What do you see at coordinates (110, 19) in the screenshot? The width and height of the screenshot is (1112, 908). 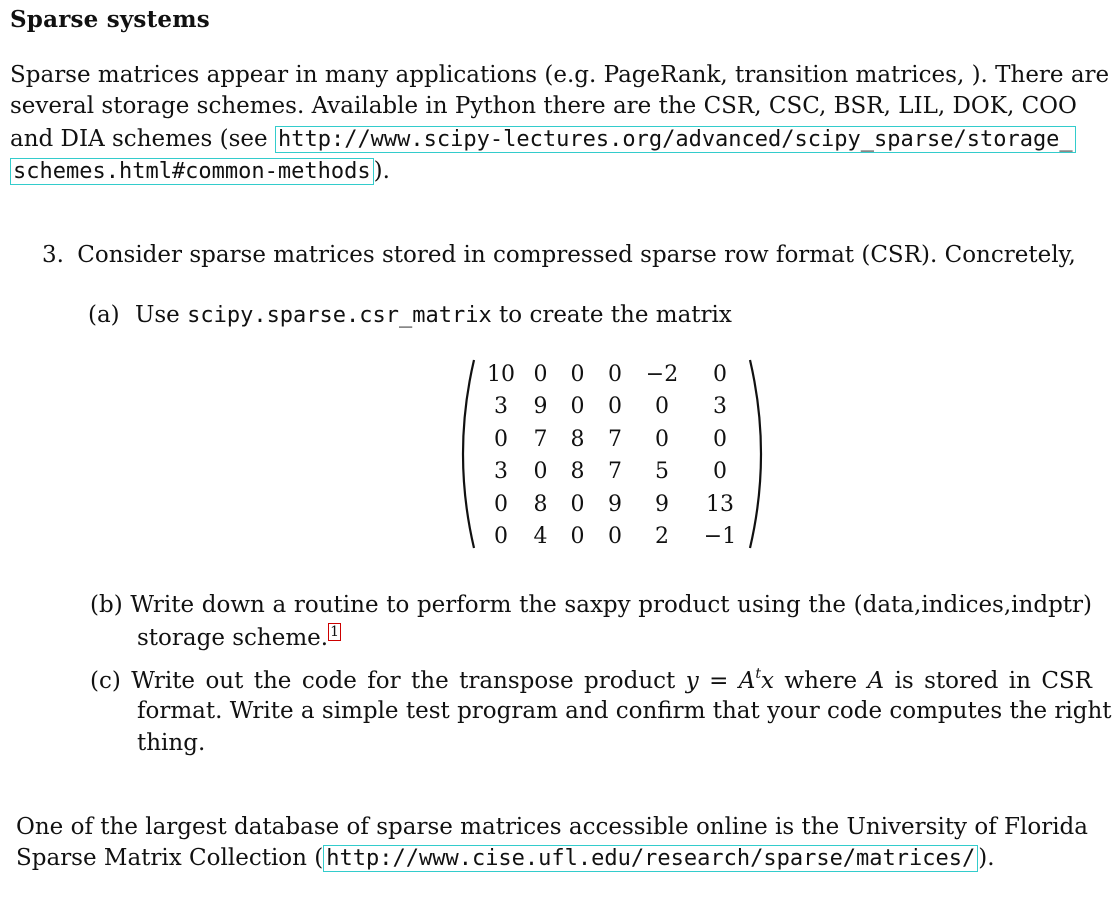 I see `section-title: Sparse systems` at bounding box center [110, 19].